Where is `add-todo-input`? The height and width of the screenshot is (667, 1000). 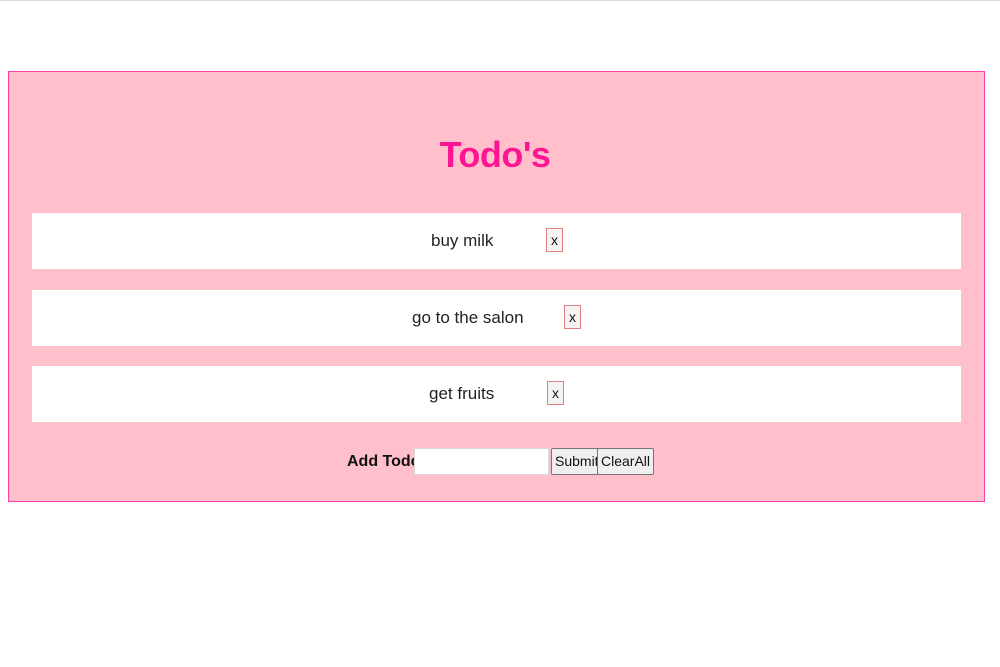
add-todo-input is located at coordinates (481, 461).